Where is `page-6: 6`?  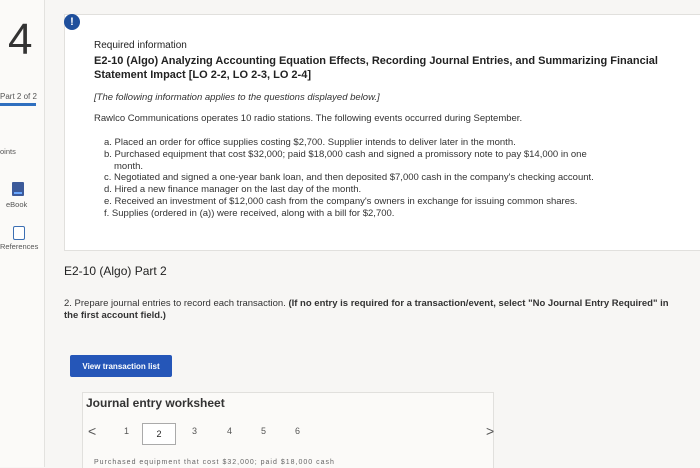 page-6: 6 is located at coordinates (297, 431).